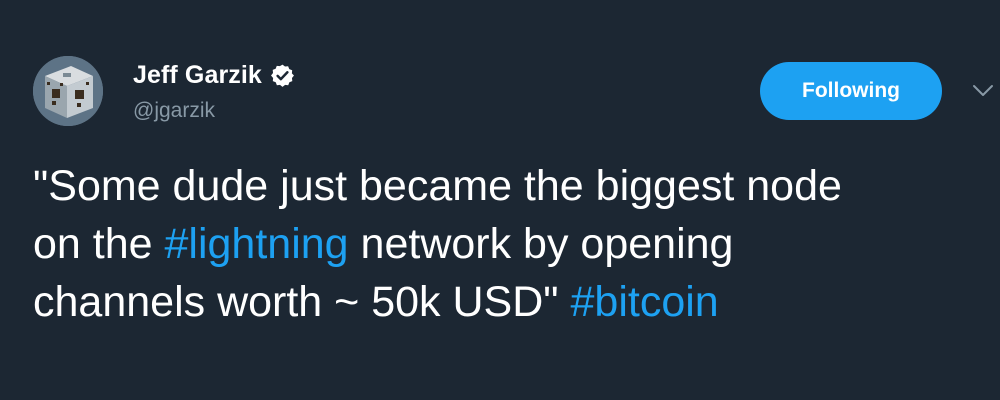  I want to click on tweet-text-segment: on the, so click(99, 244).